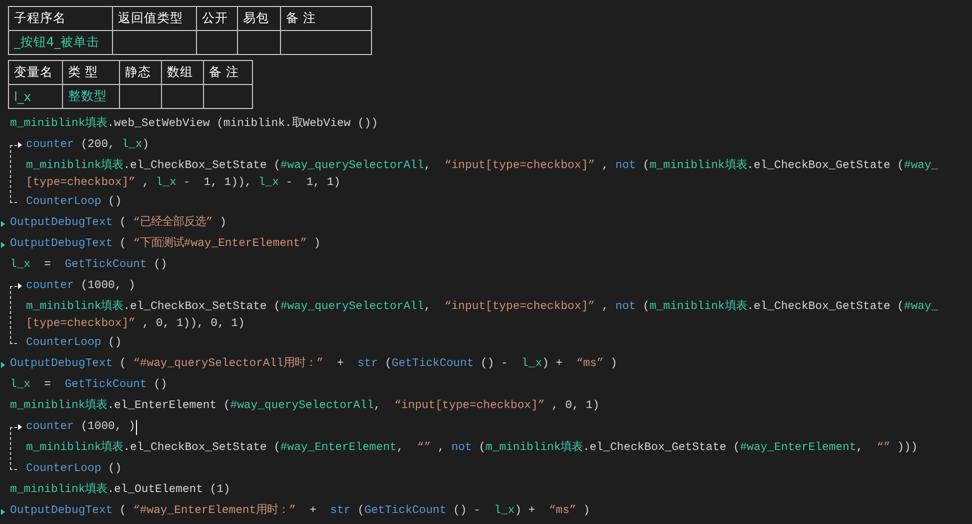 The height and width of the screenshot is (524, 972). What do you see at coordinates (120, 490) in the screenshot?
I see `code-line: m_miniblink填表.el_OutElement (1)` at bounding box center [120, 490].